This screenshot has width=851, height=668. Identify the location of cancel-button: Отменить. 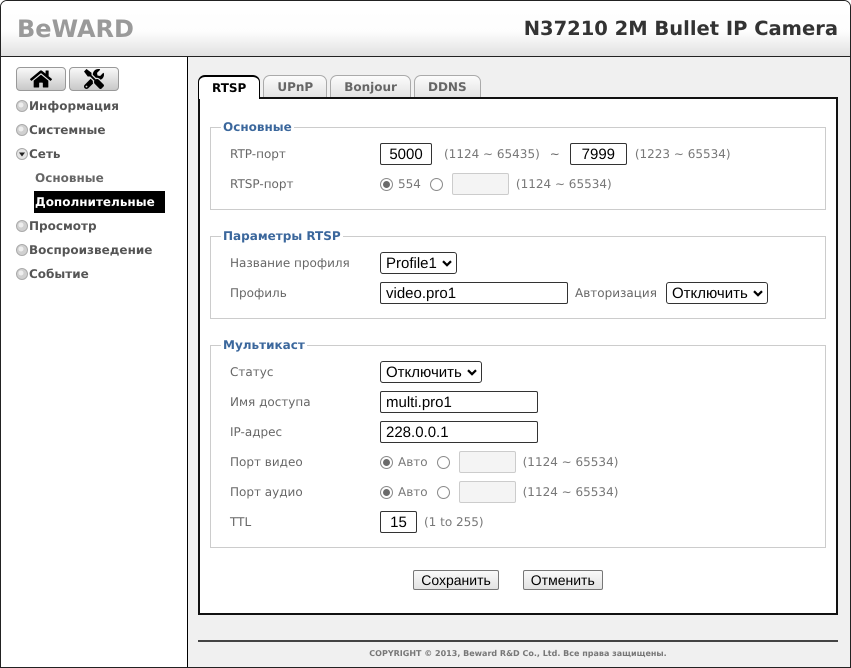
(562, 580).